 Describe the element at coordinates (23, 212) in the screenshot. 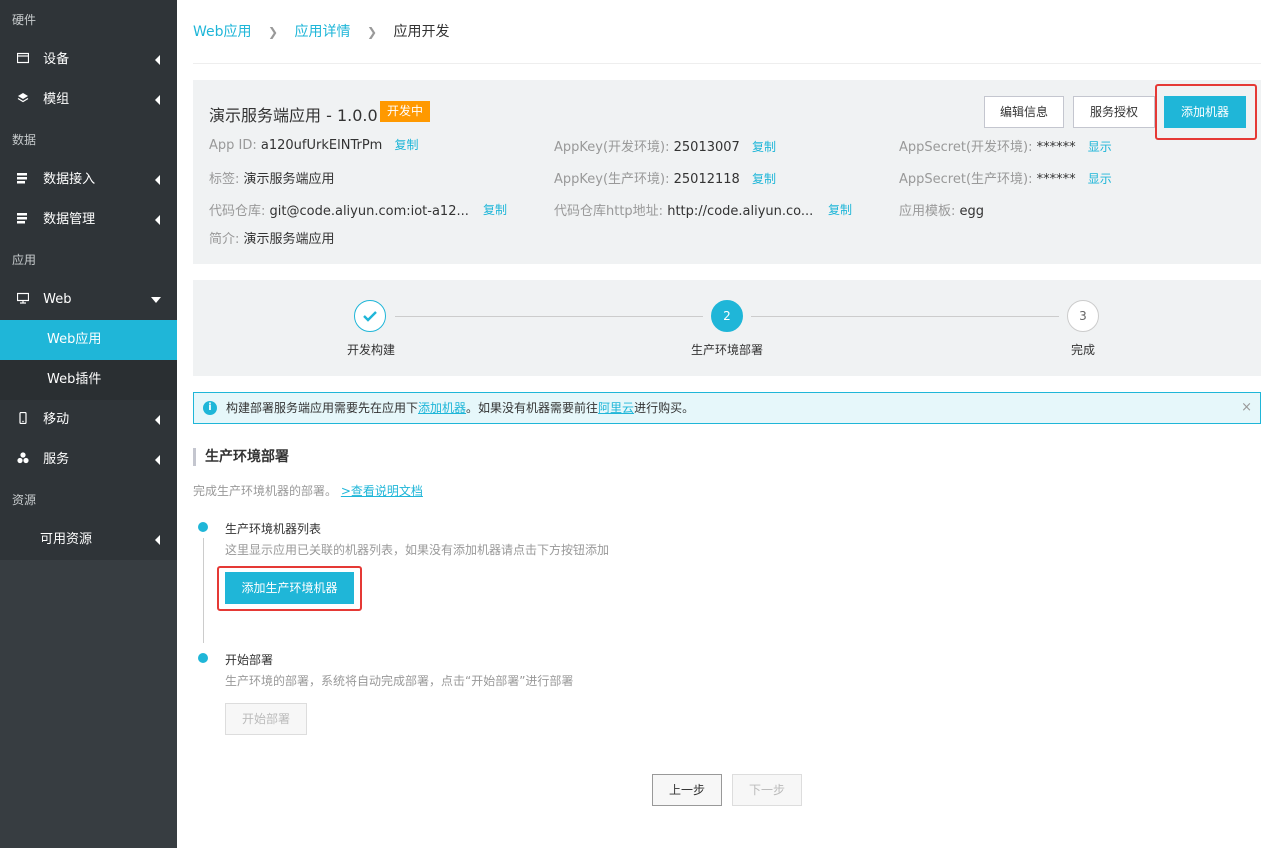

I see `data-mgmt-icon` at that location.